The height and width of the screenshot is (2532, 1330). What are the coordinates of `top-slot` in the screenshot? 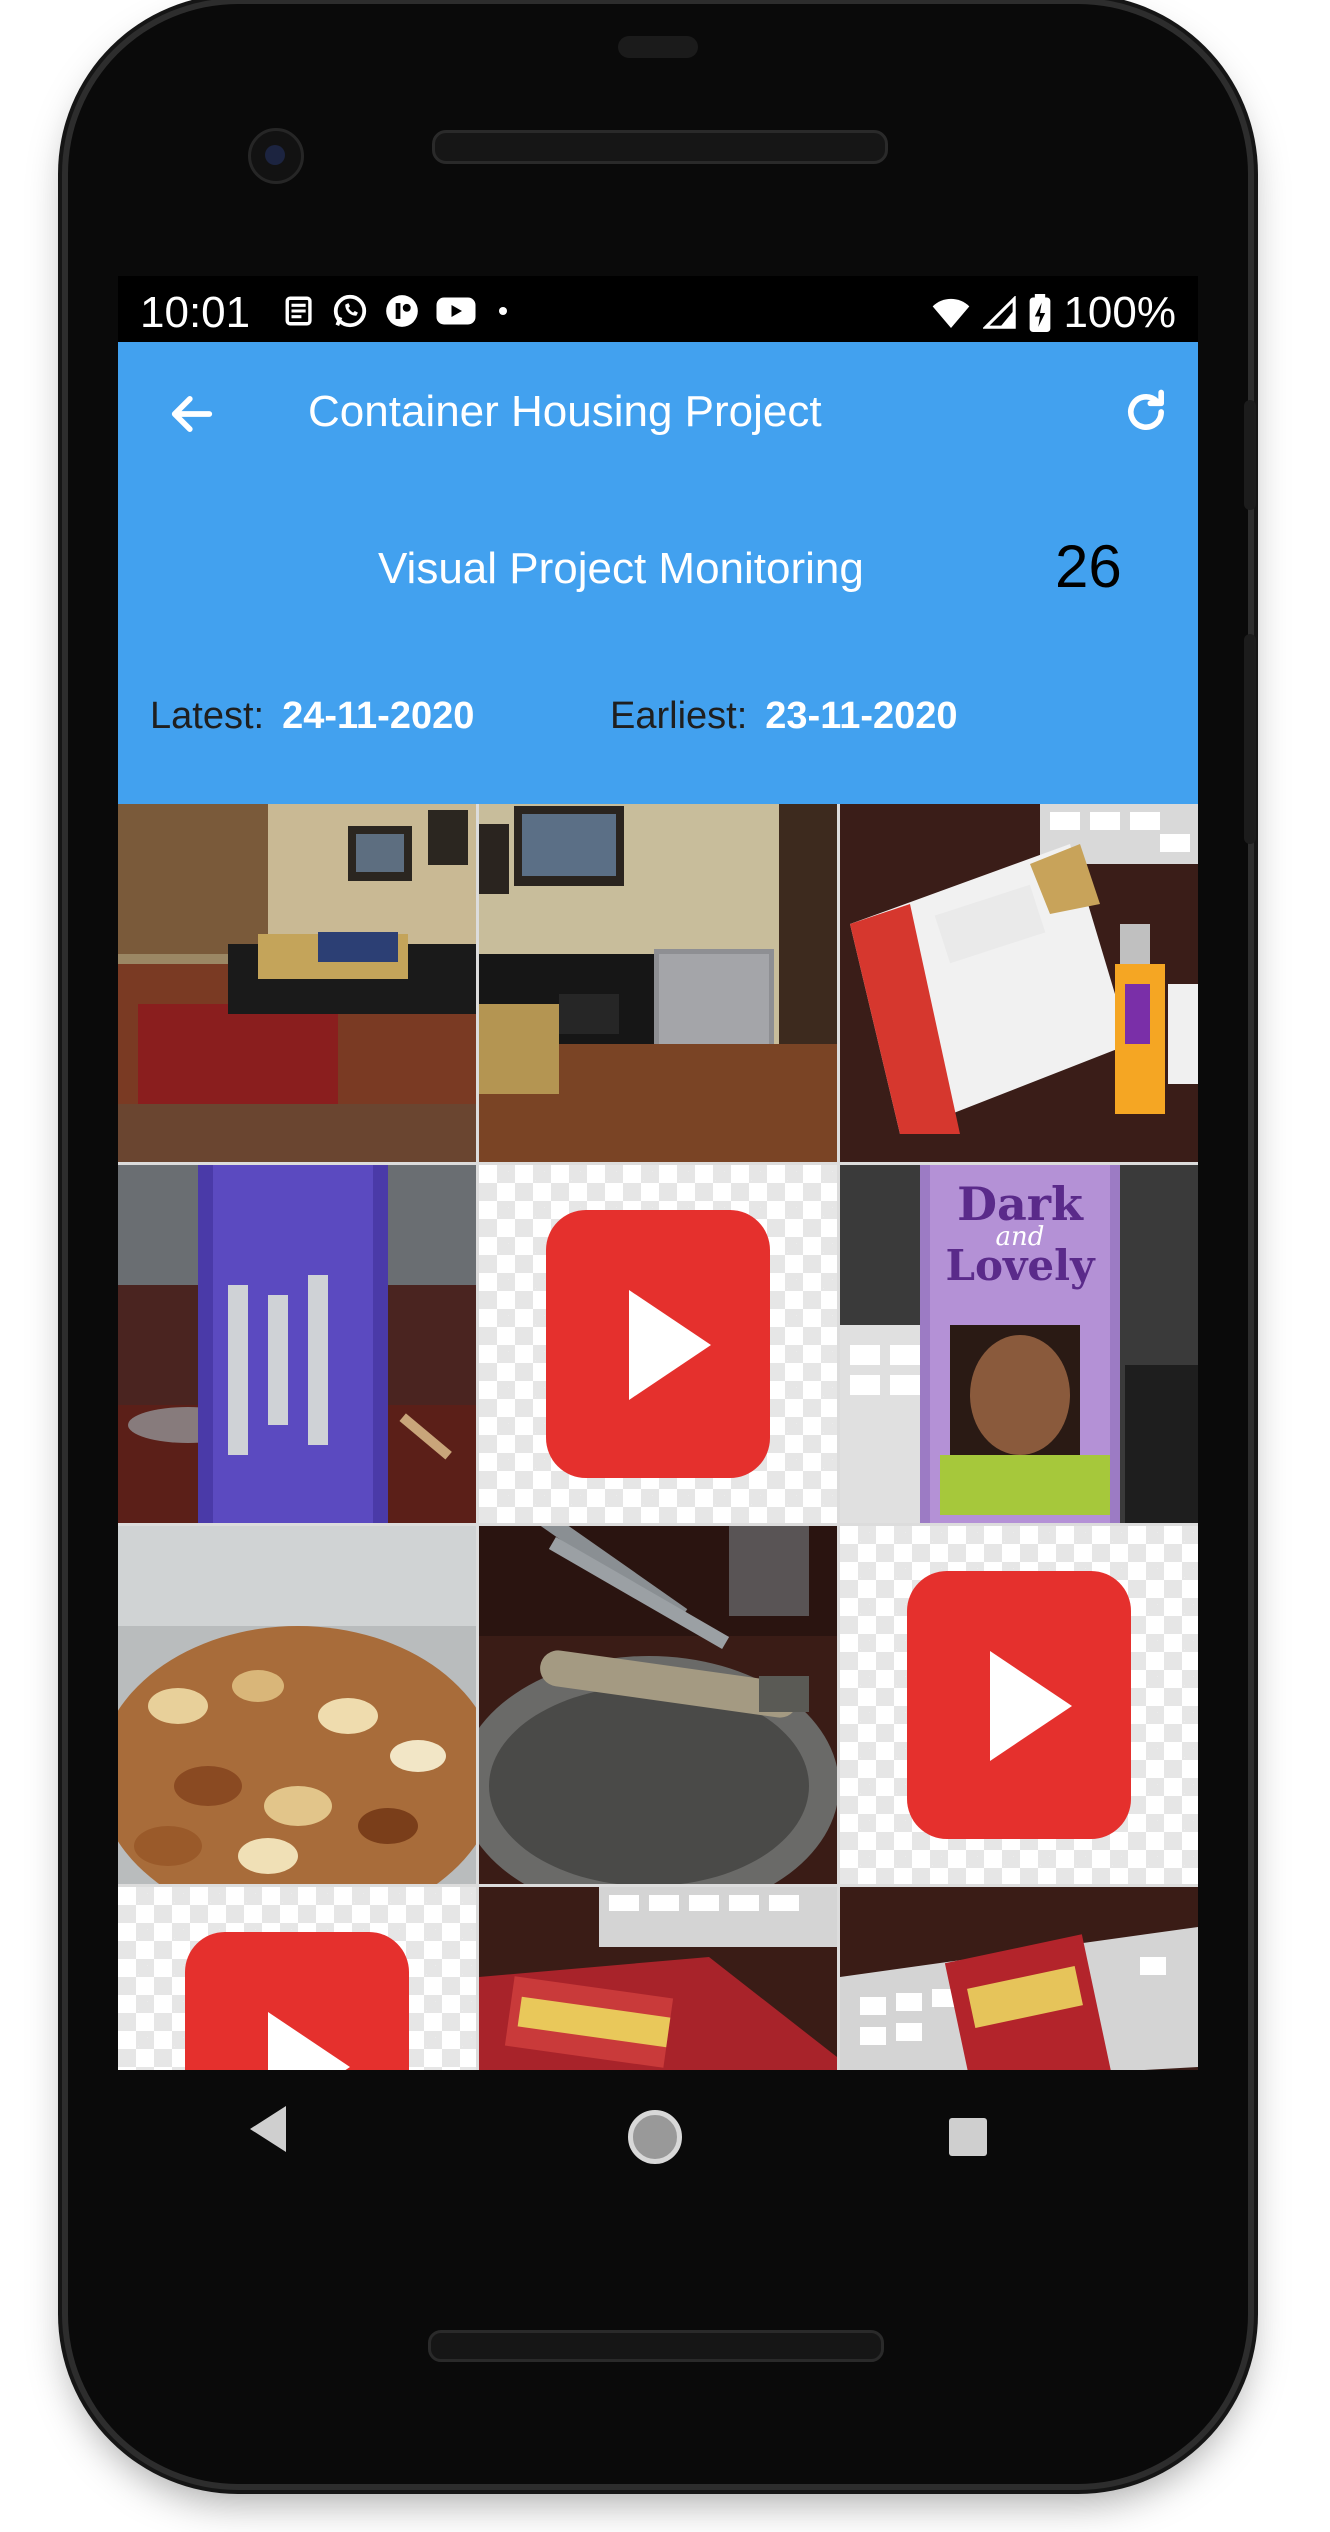 It's located at (658, 47).